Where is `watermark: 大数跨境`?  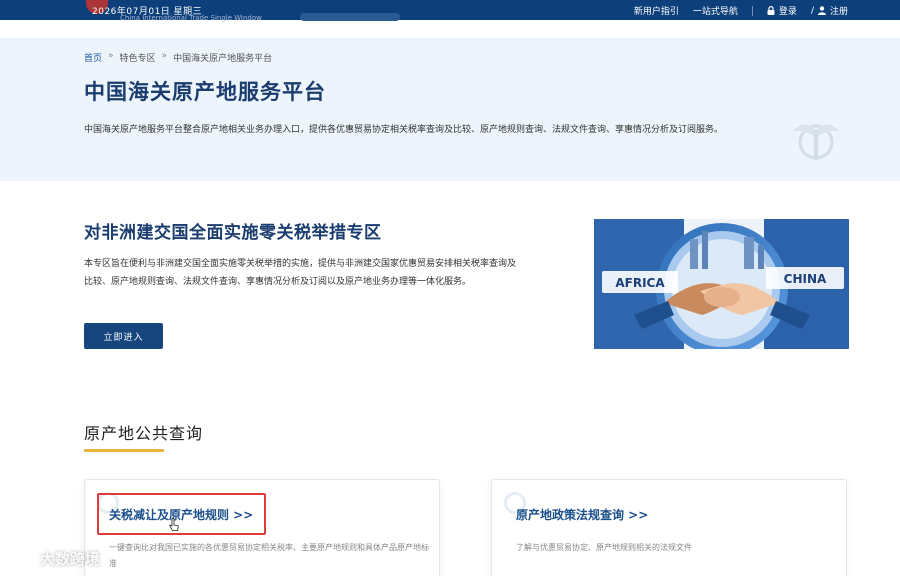 watermark: 大数跨境 is located at coordinates (53, 558).